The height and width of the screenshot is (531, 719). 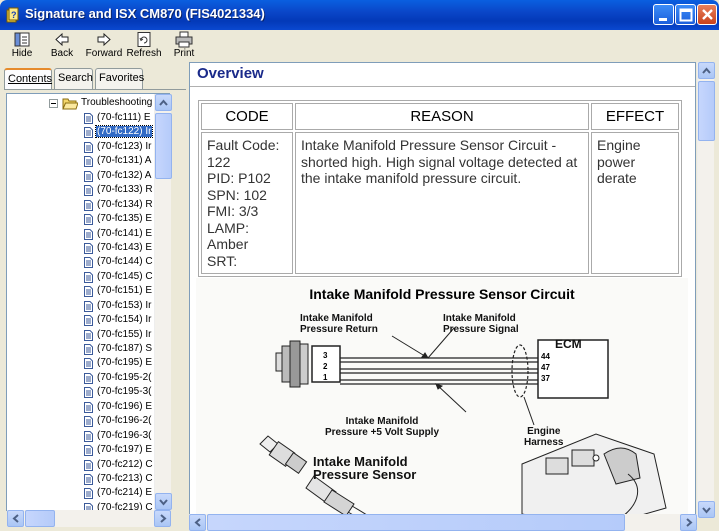 I want to click on tree-item-label: (70-fc196-2(, so click(x=124, y=421).